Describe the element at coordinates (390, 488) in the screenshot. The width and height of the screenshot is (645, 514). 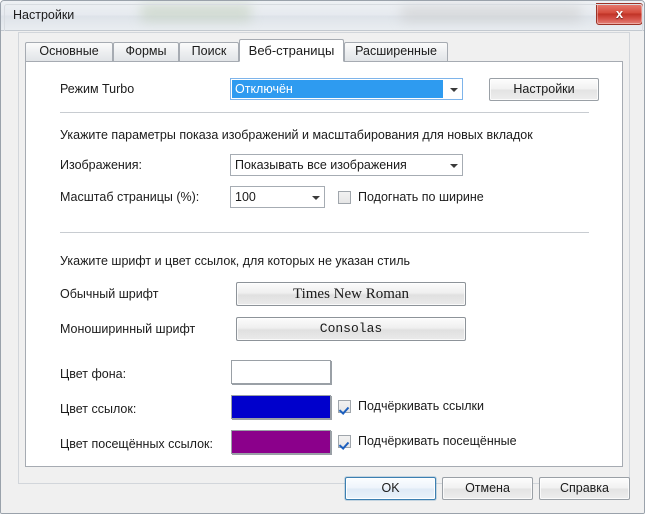
I see `ok-button: OK` at that location.